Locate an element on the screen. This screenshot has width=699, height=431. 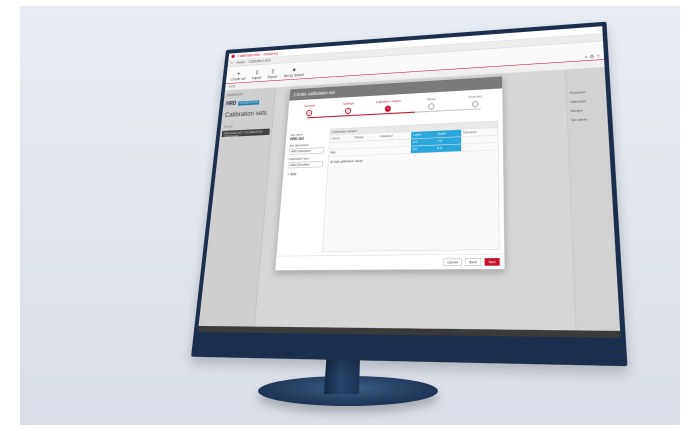
export-button: ⇧ Export is located at coordinates (272, 73).